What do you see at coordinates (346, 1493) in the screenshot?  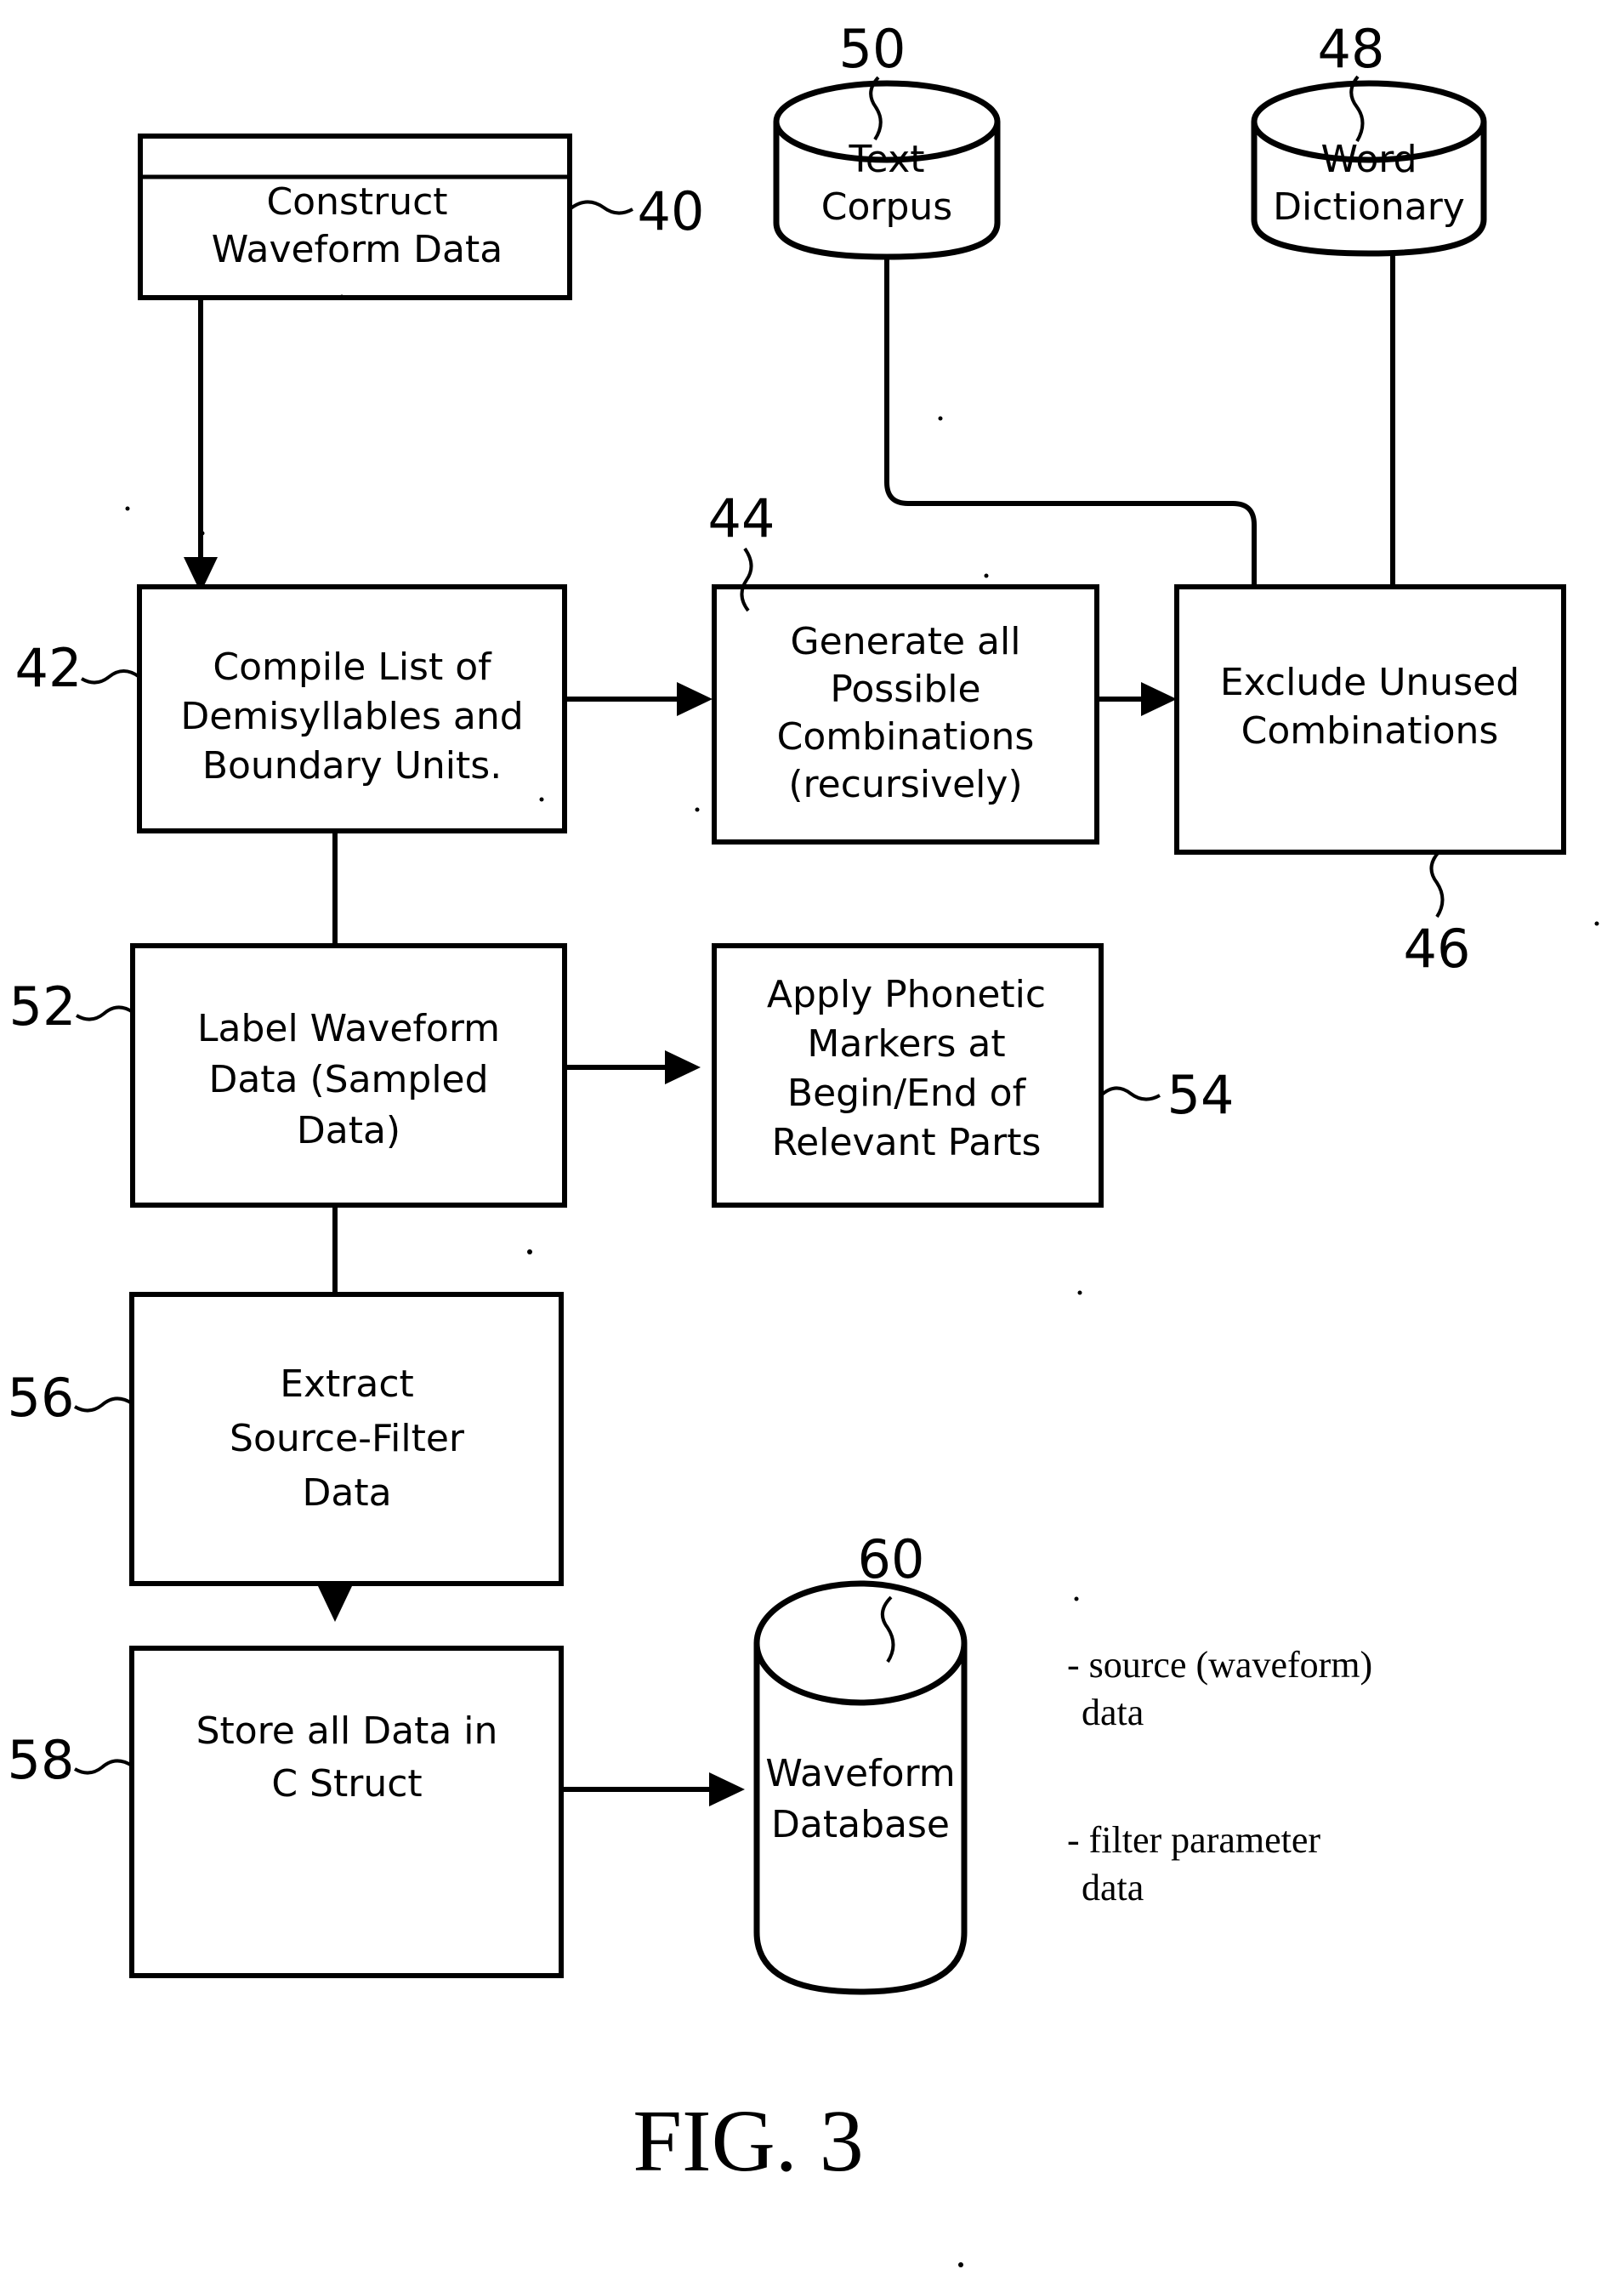 I see `extract-source-filter-line-3: Data` at bounding box center [346, 1493].